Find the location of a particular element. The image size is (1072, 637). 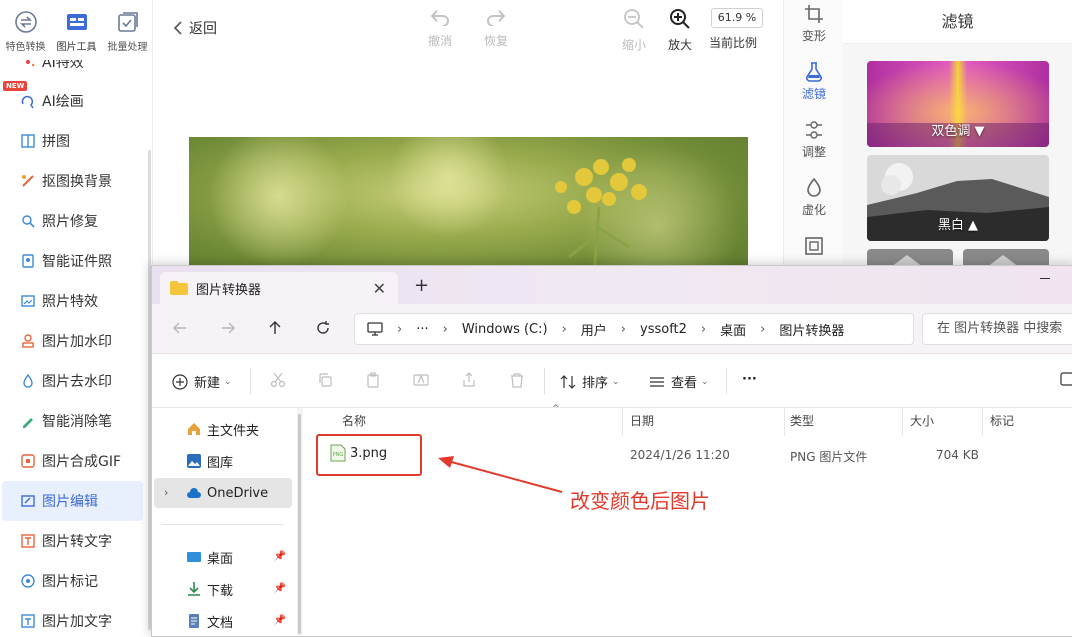

zoom-out-button: 缩小 is located at coordinates (634, 30).